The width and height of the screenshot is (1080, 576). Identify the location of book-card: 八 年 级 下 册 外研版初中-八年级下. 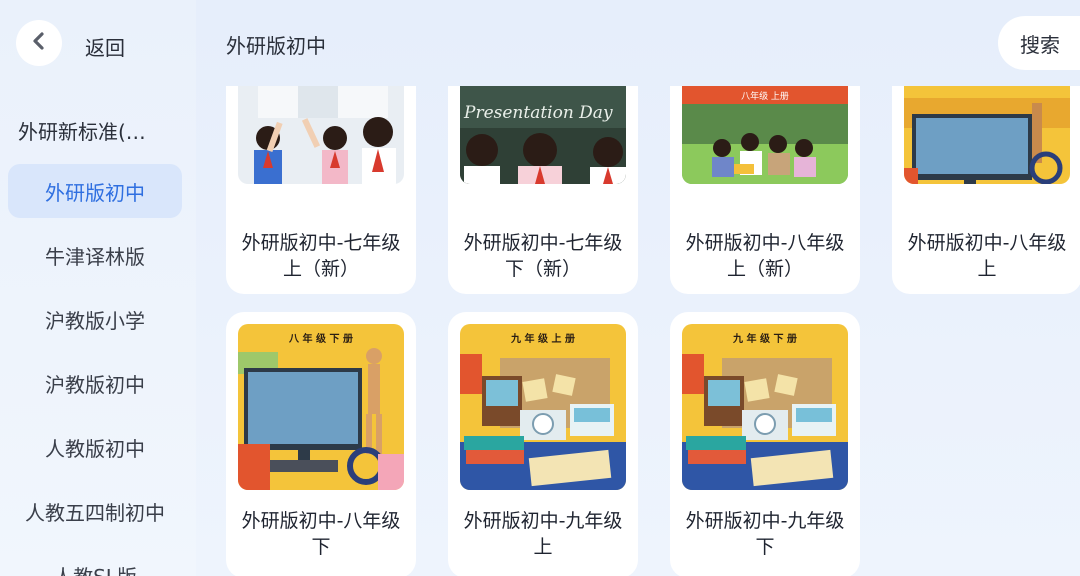
(321, 444).